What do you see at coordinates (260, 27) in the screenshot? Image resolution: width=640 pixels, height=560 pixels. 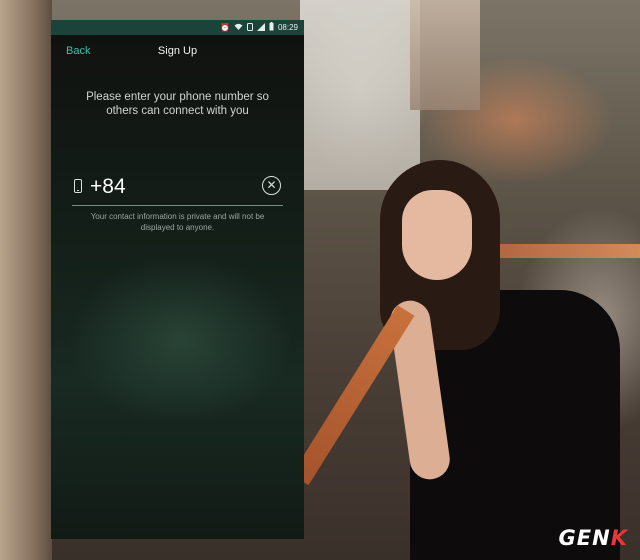 I see `signal-icon` at bounding box center [260, 27].